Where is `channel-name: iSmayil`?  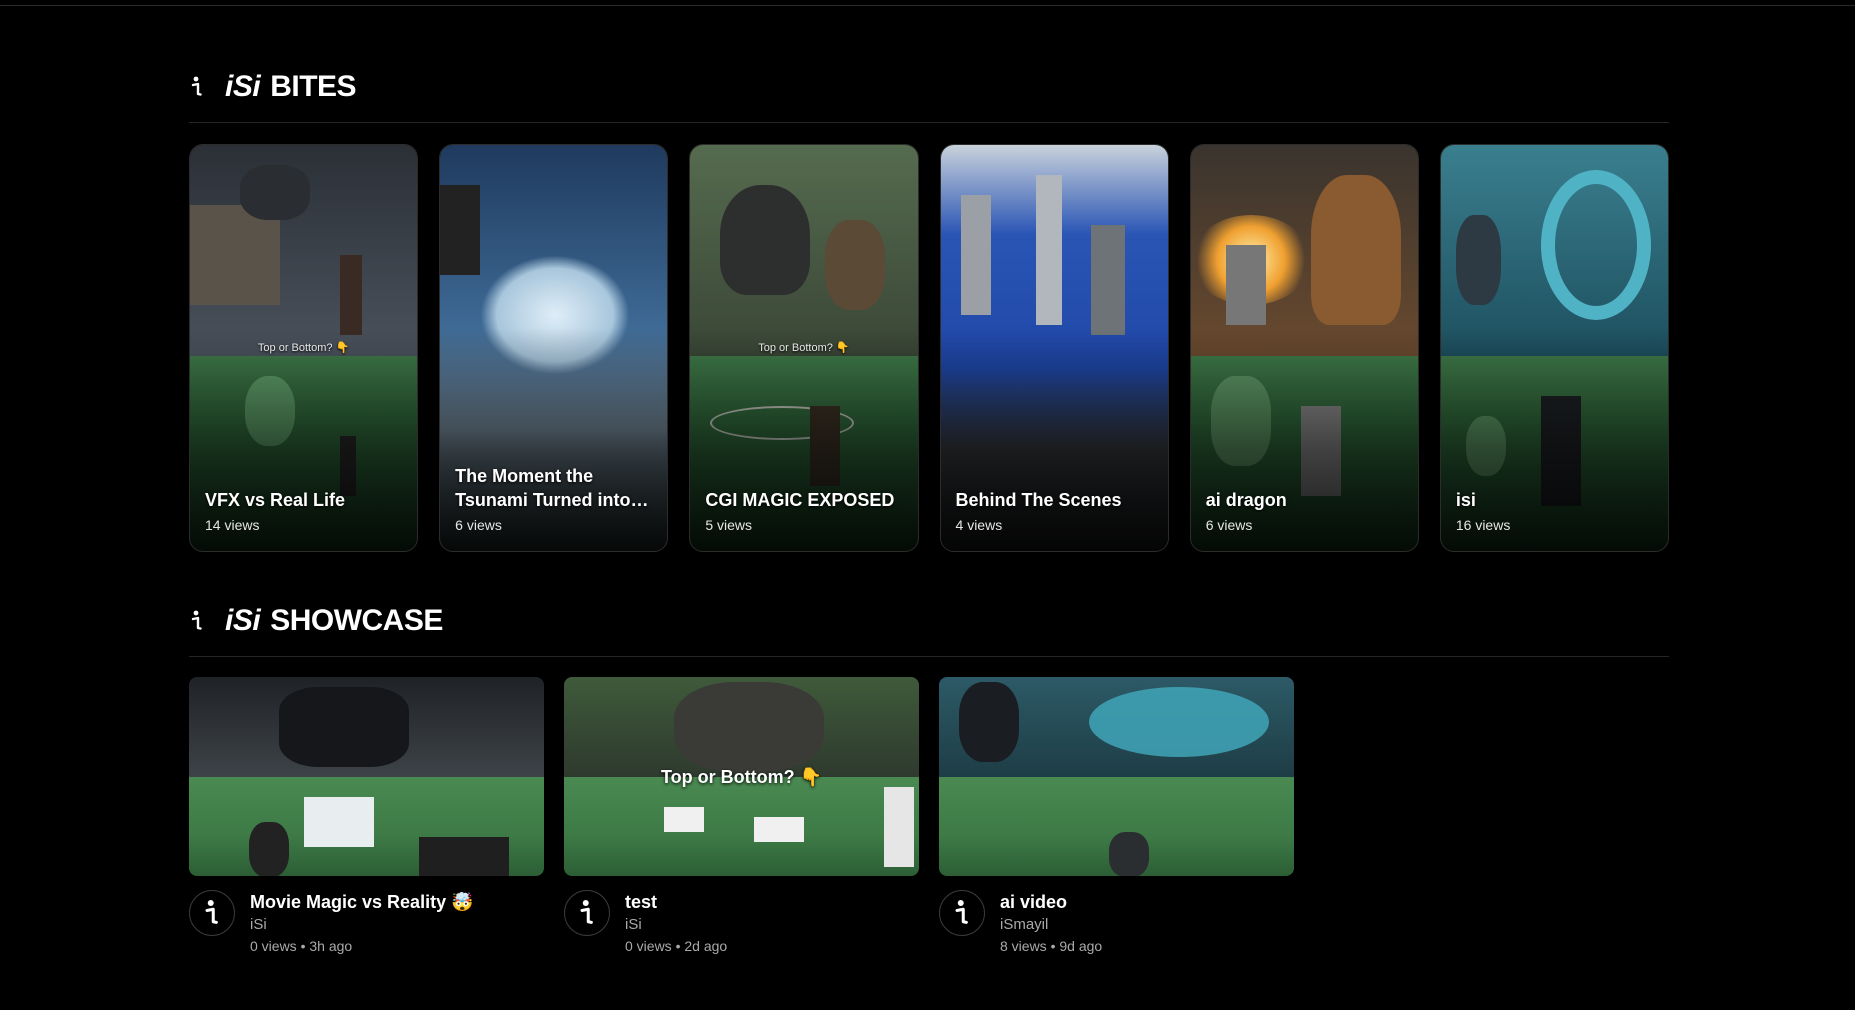
channel-name: iSmayil is located at coordinates (1051, 924).